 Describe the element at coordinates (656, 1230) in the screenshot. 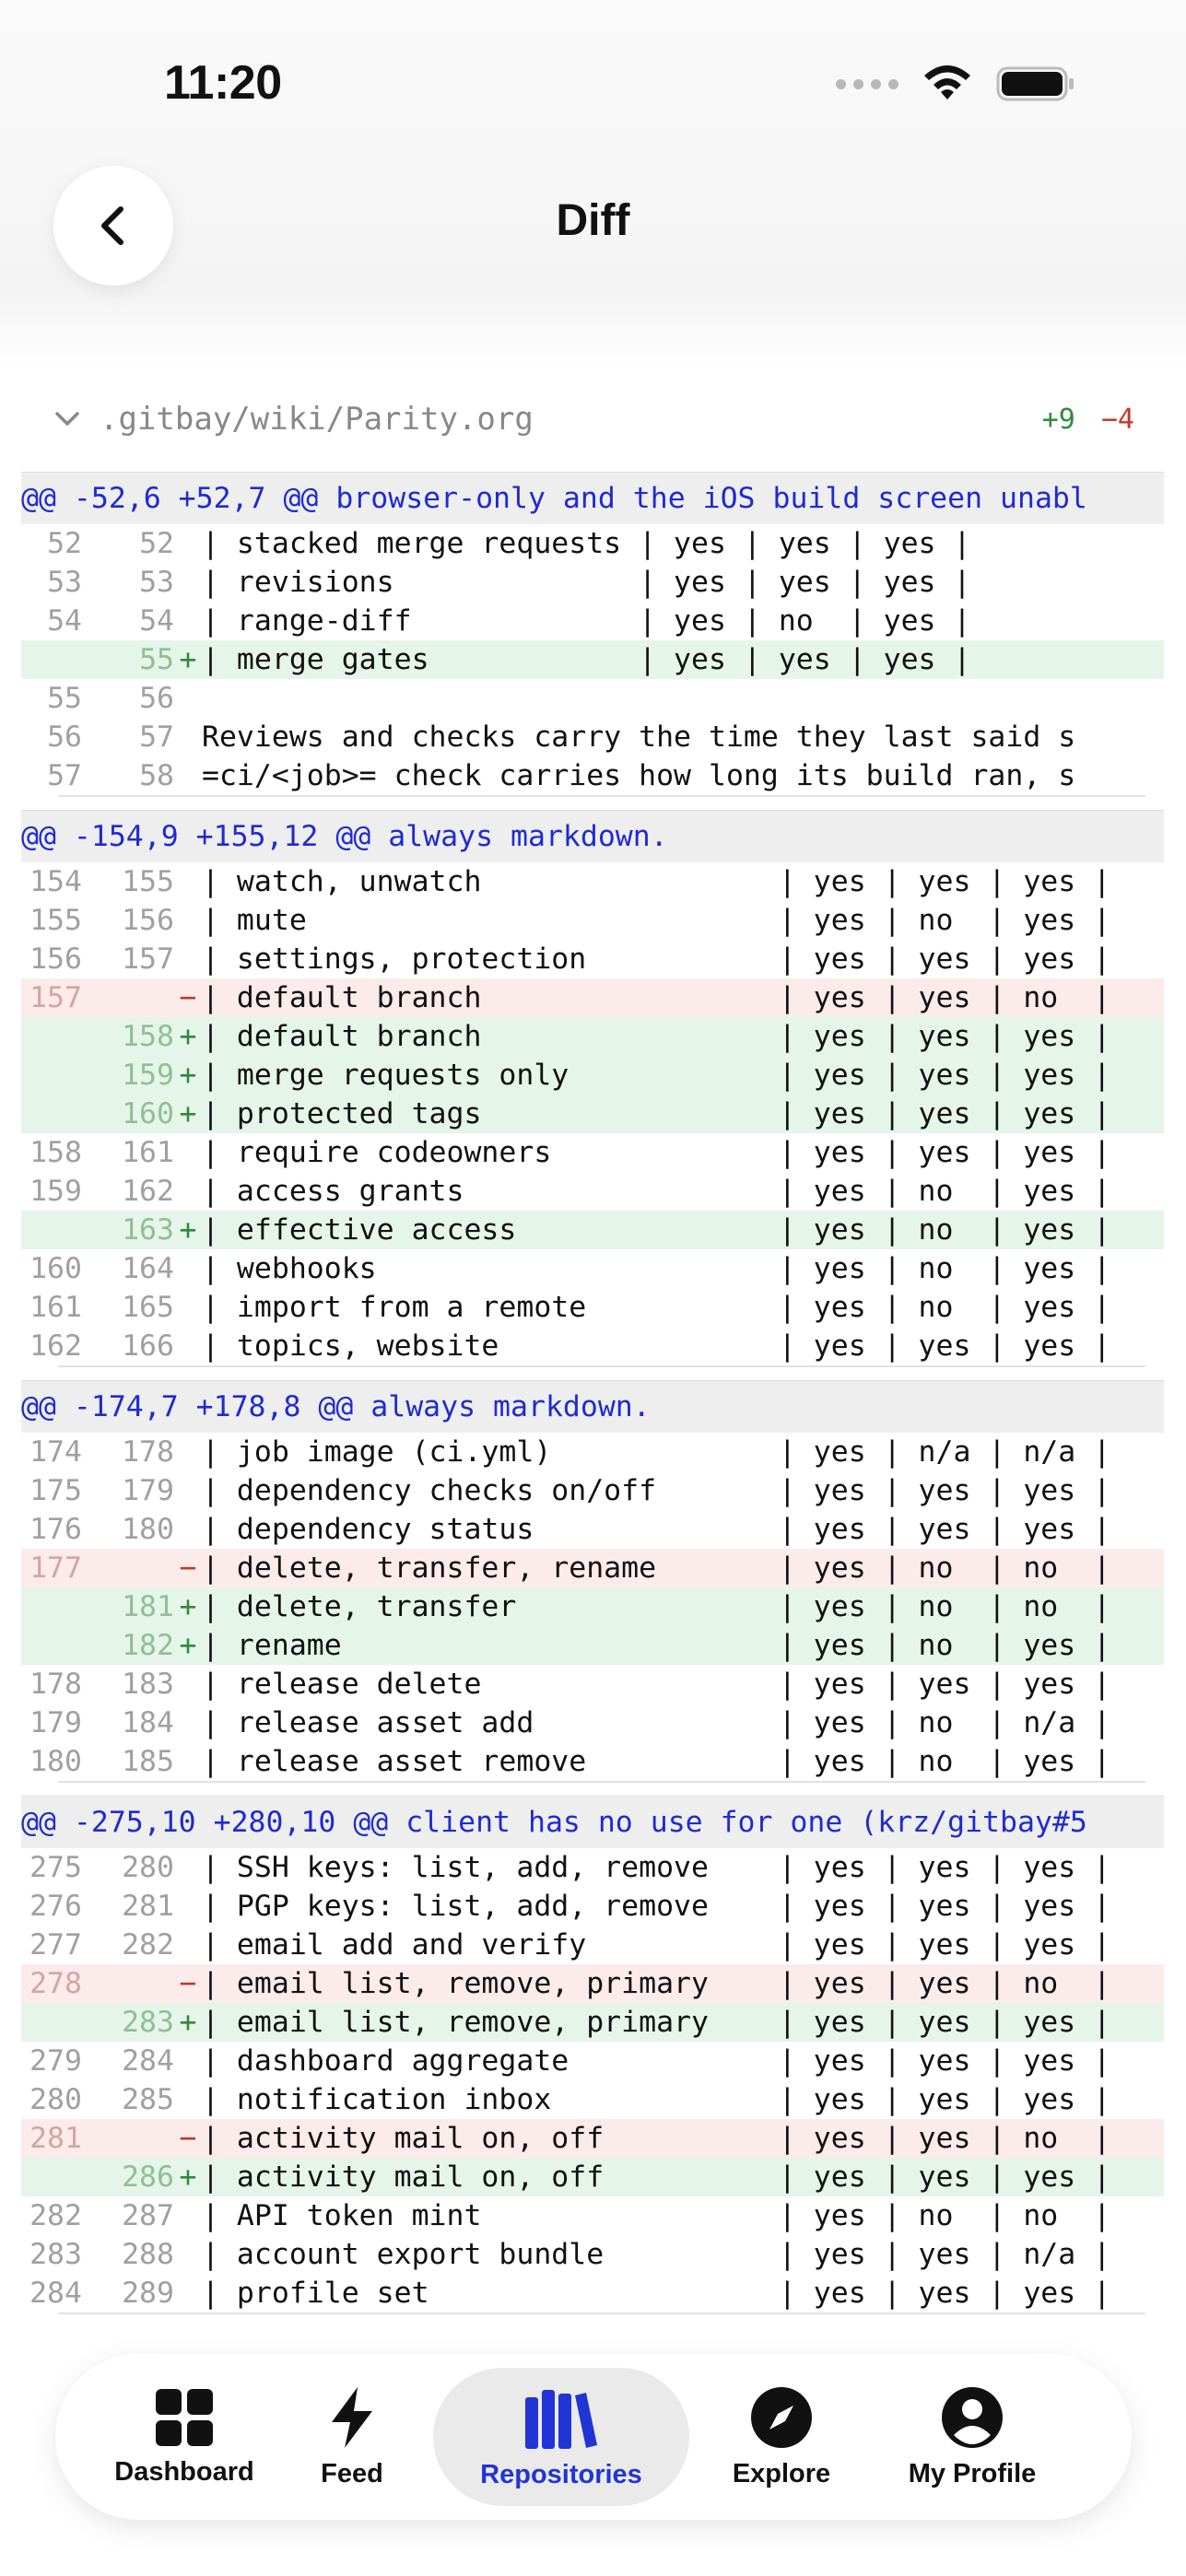

I see `line-text: | effective access | yes | no | yes |` at that location.